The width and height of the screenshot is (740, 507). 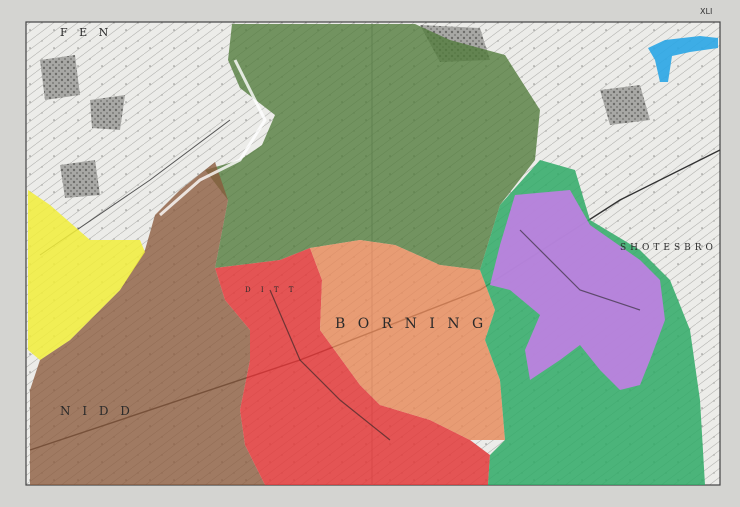 What do you see at coordinates (97, 411) in the screenshot?
I see `map-label-south: N I D D` at bounding box center [97, 411].